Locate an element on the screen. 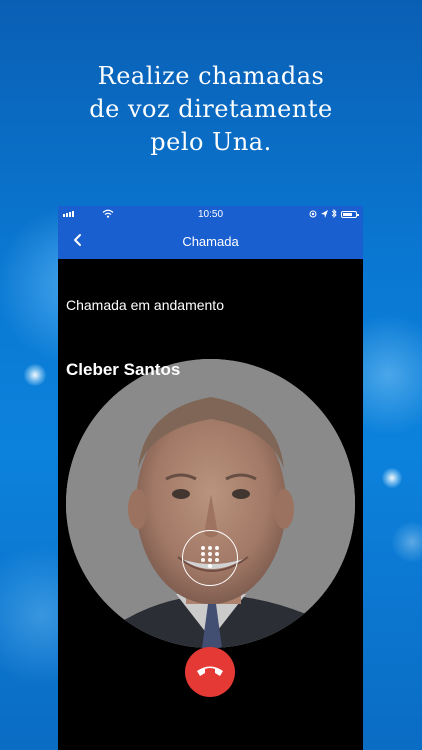 Image resolution: width=422 pixels, height=750 pixels. dialpad-icon is located at coordinates (210, 557).